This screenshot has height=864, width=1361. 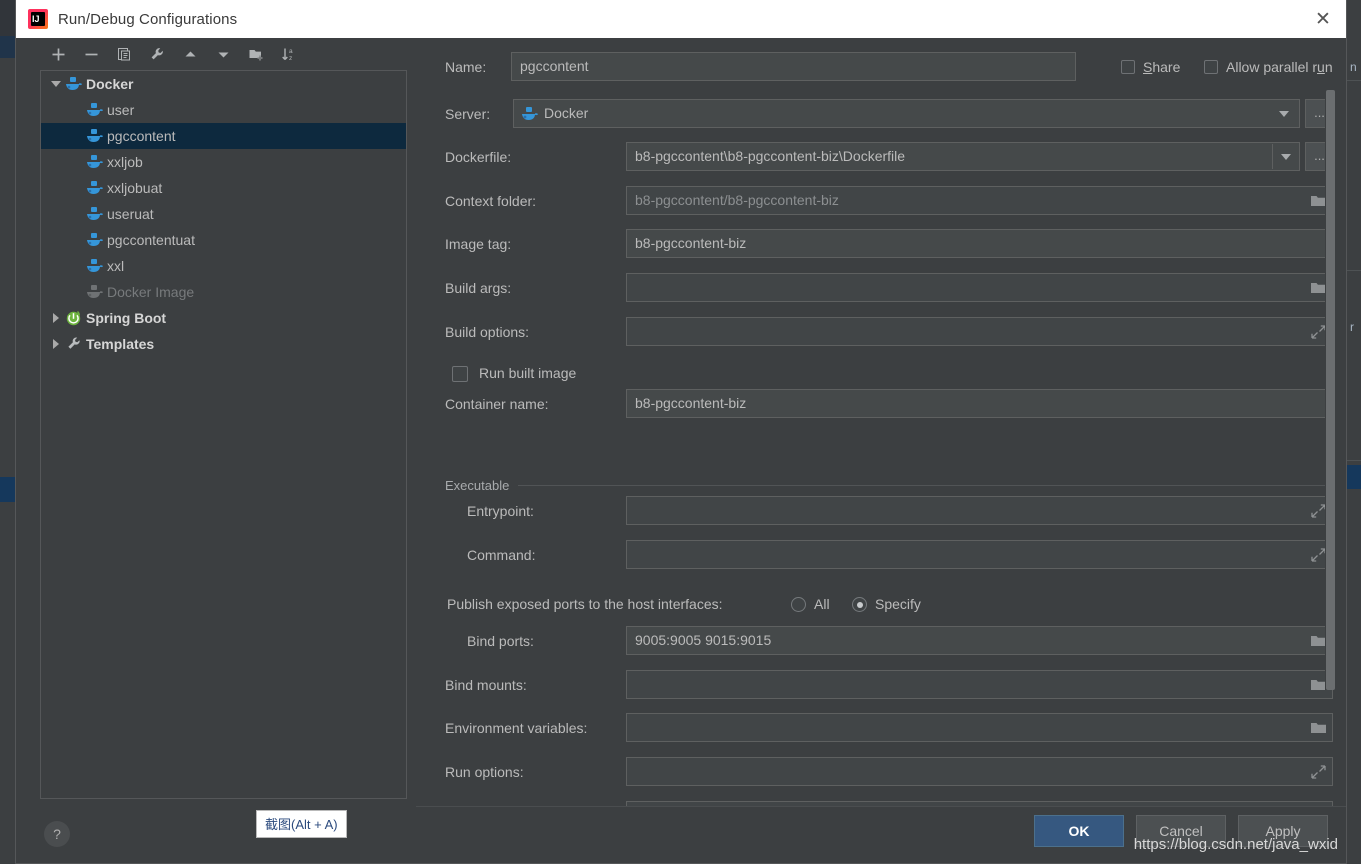 What do you see at coordinates (979, 200) in the screenshot?
I see `context-folder-input: b8-pgccontent/b8-pgccontent-biz` at bounding box center [979, 200].